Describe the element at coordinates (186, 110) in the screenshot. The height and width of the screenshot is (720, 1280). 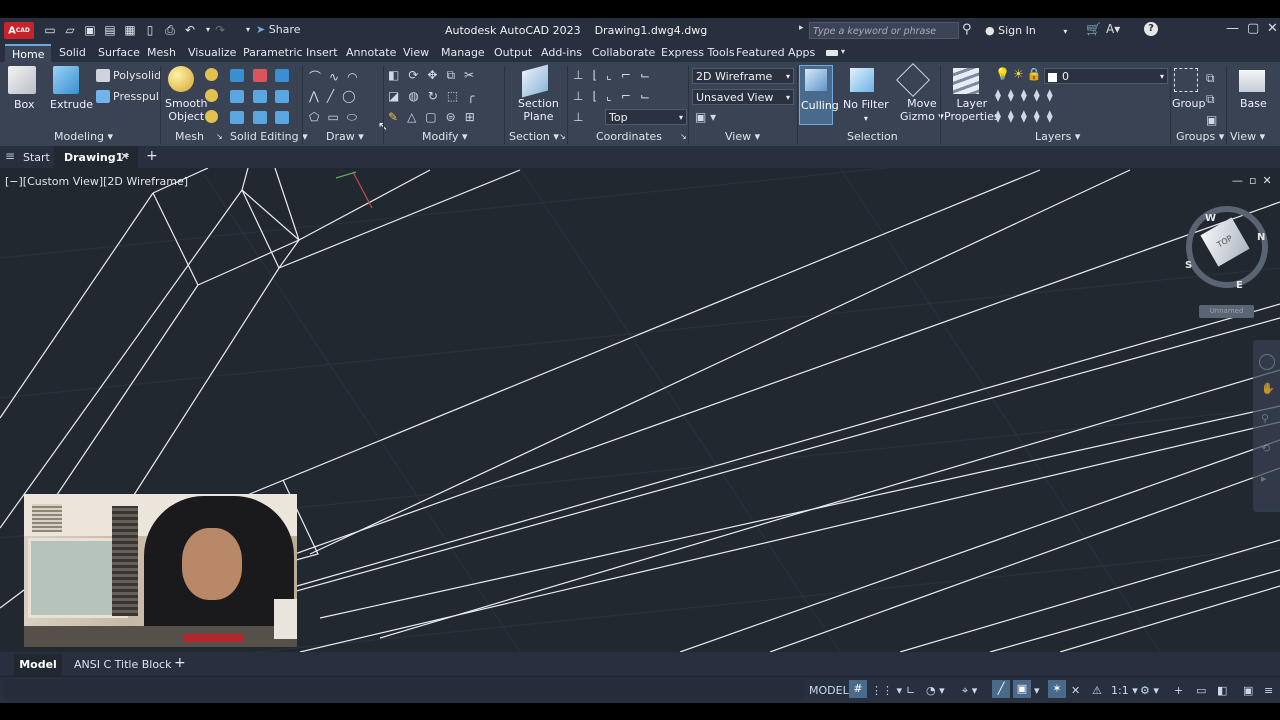
I see `smooth-object-button: Smooth Object` at that location.